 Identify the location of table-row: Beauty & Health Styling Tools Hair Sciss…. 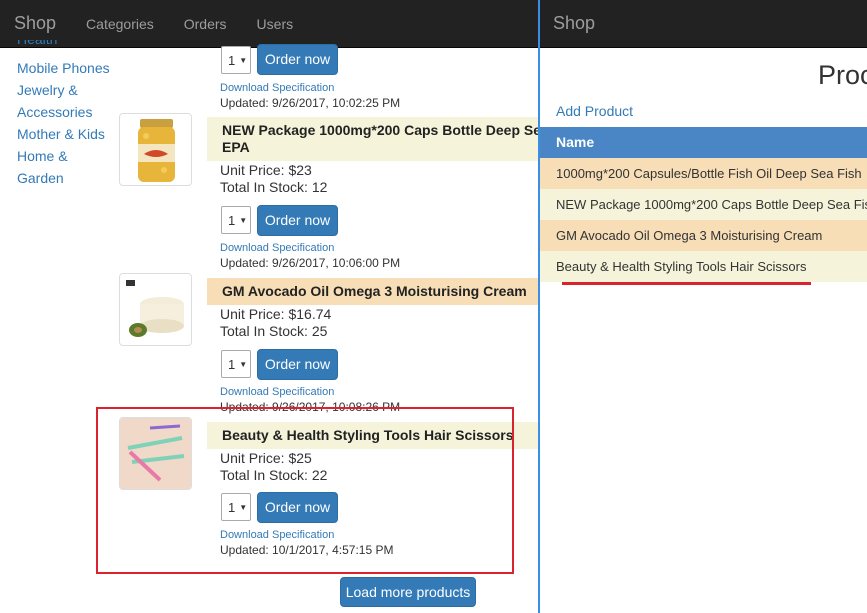
(703, 266).